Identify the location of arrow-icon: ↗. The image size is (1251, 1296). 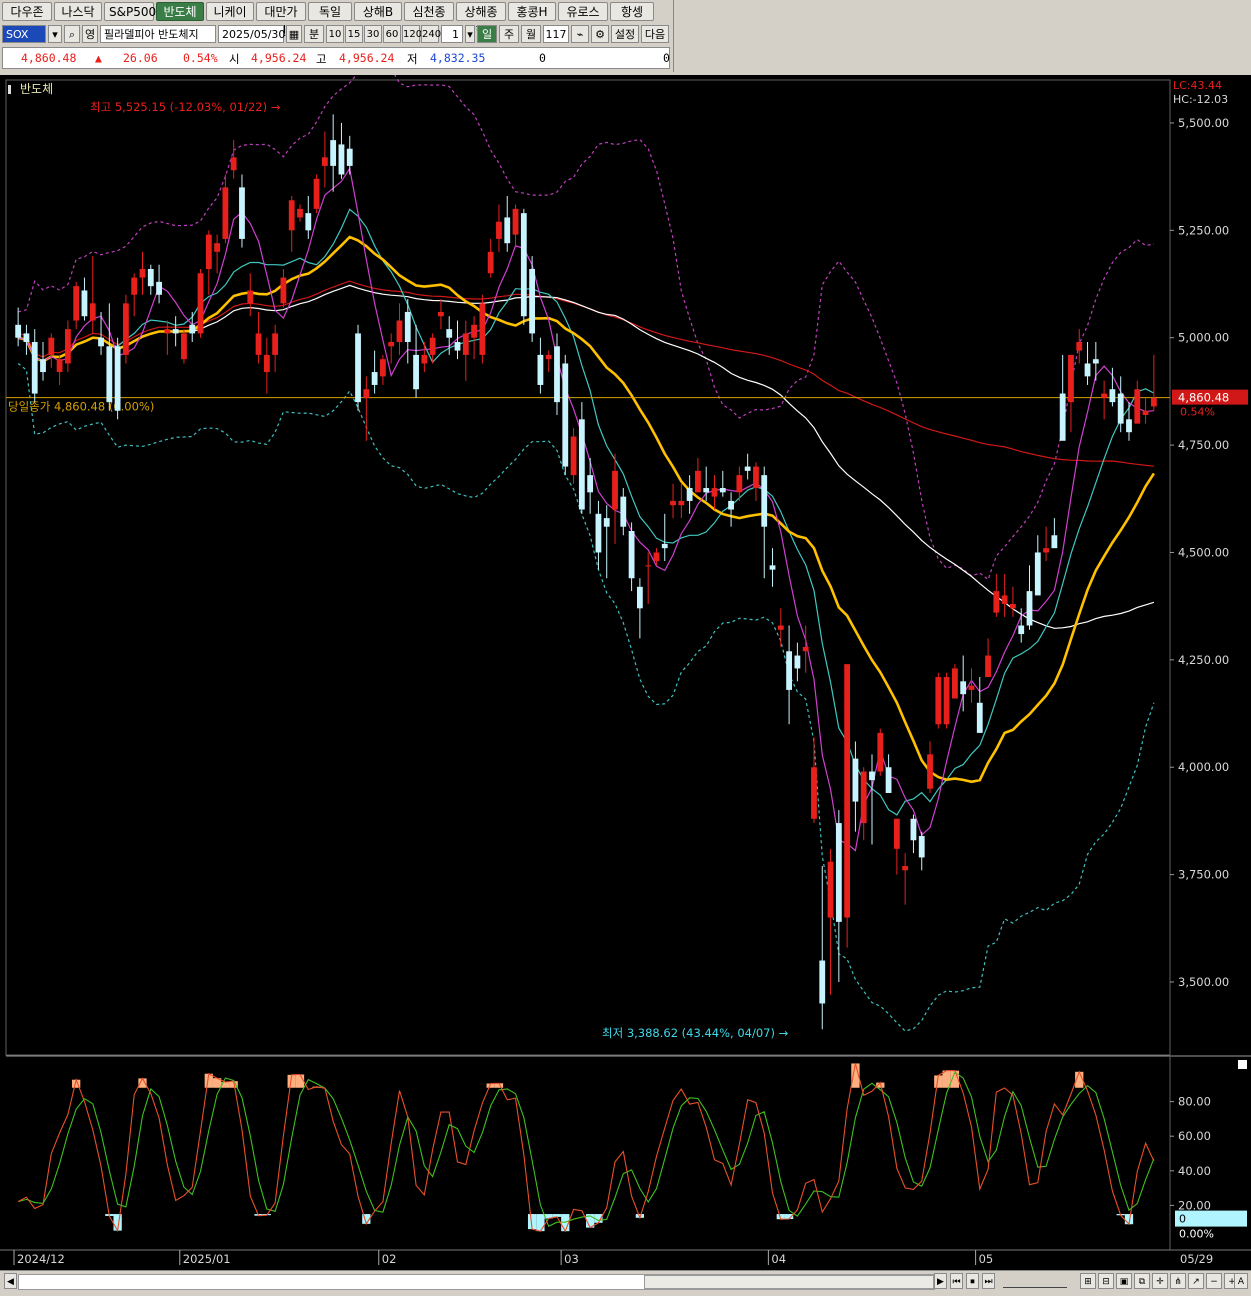
(1196, 1281).